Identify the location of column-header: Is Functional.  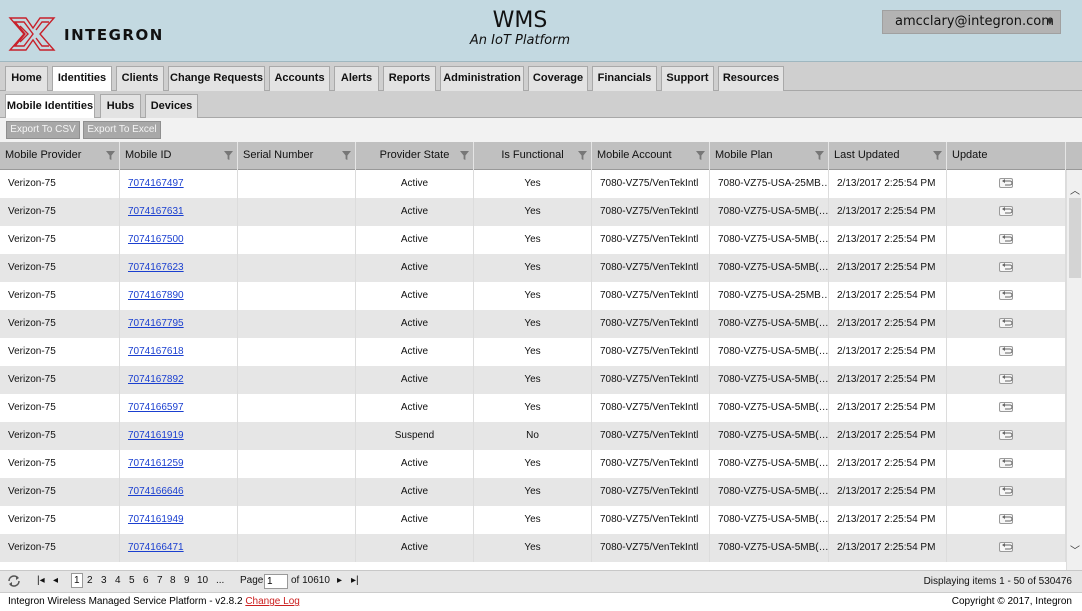
(533, 156).